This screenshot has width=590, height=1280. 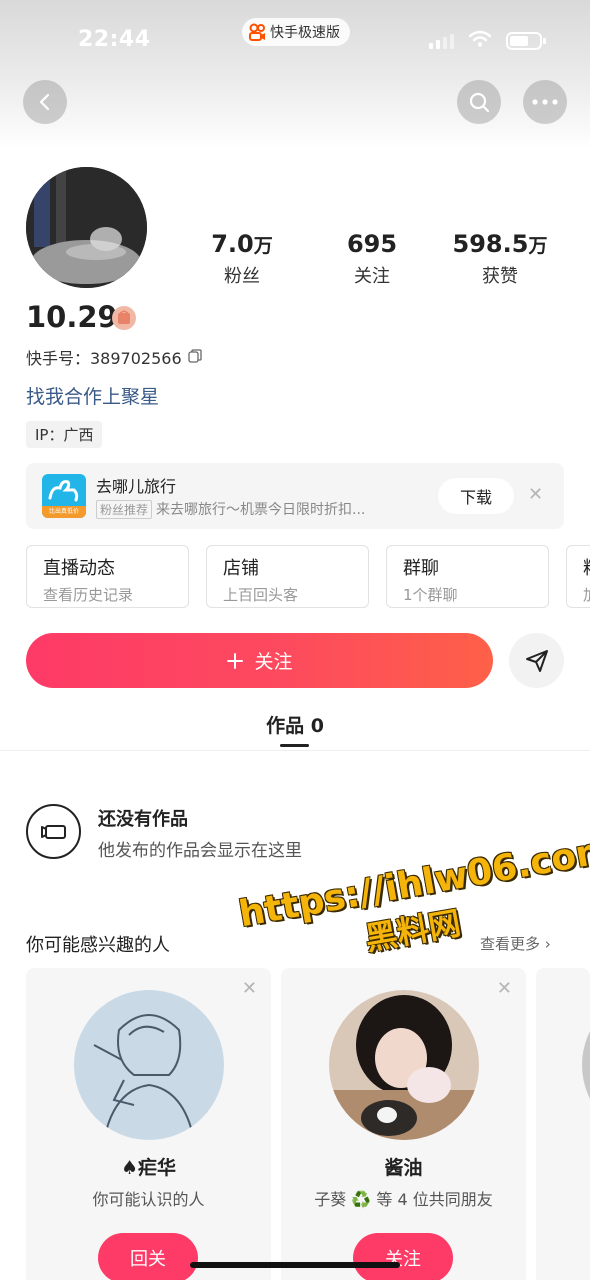 What do you see at coordinates (200, 851) in the screenshot?
I see `empty-subtitle: 他发布的作品会显示在这里` at bounding box center [200, 851].